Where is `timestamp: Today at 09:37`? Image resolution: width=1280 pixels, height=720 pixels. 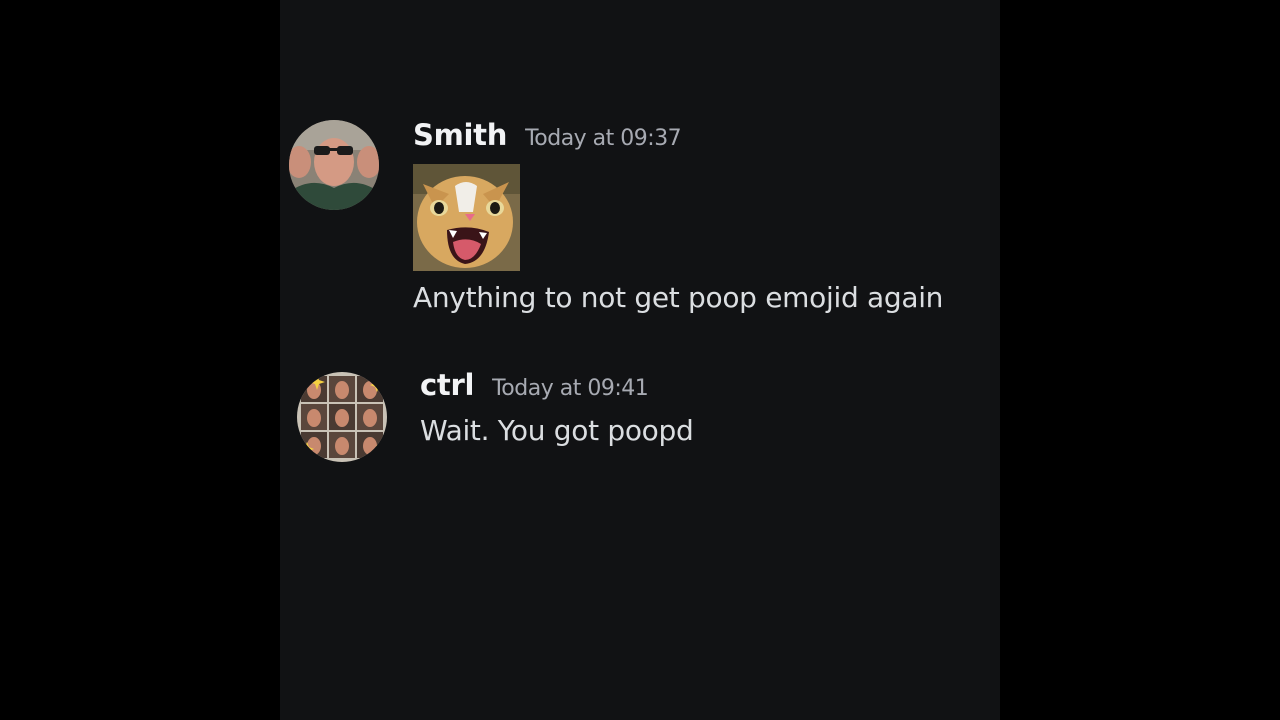 timestamp: Today at 09:37 is located at coordinates (603, 138).